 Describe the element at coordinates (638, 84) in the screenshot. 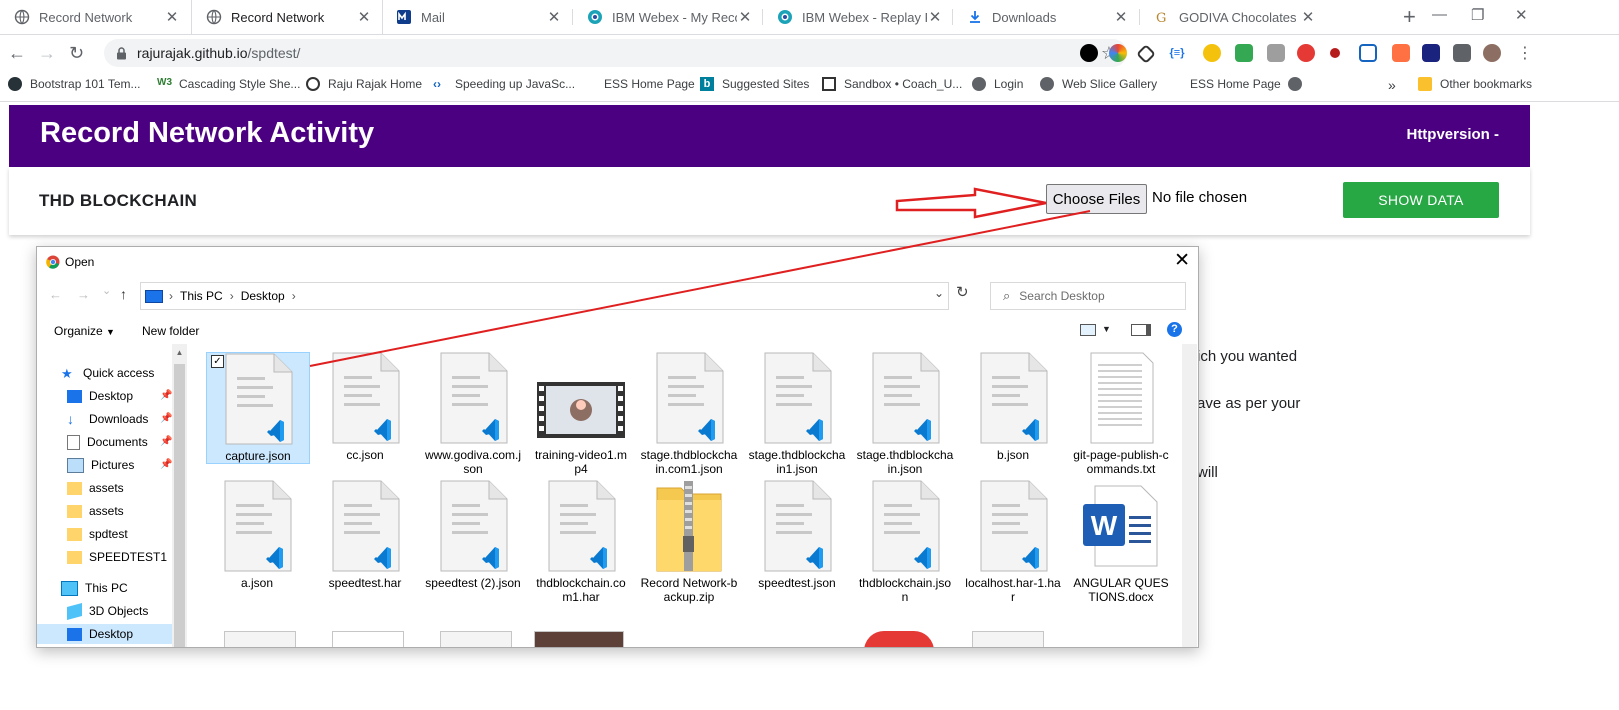

I see `bookmark-ess-home: ESS Home Page` at that location.